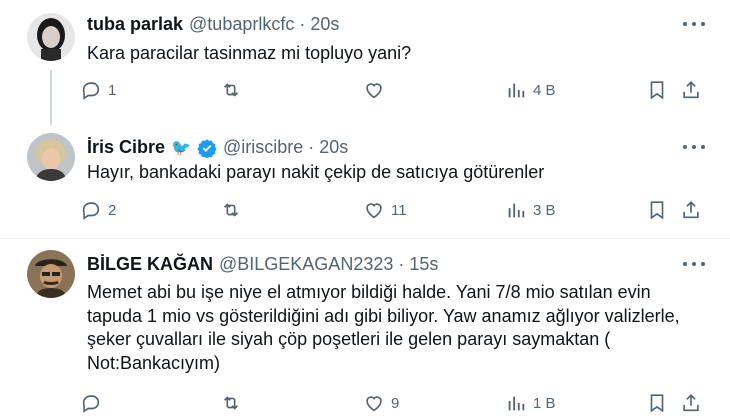 The image size is (730, 420). What do you see at coordinates (530, 403) in the screenshot?
I see `views-button: 1 B` at bounding box center [530, 403].